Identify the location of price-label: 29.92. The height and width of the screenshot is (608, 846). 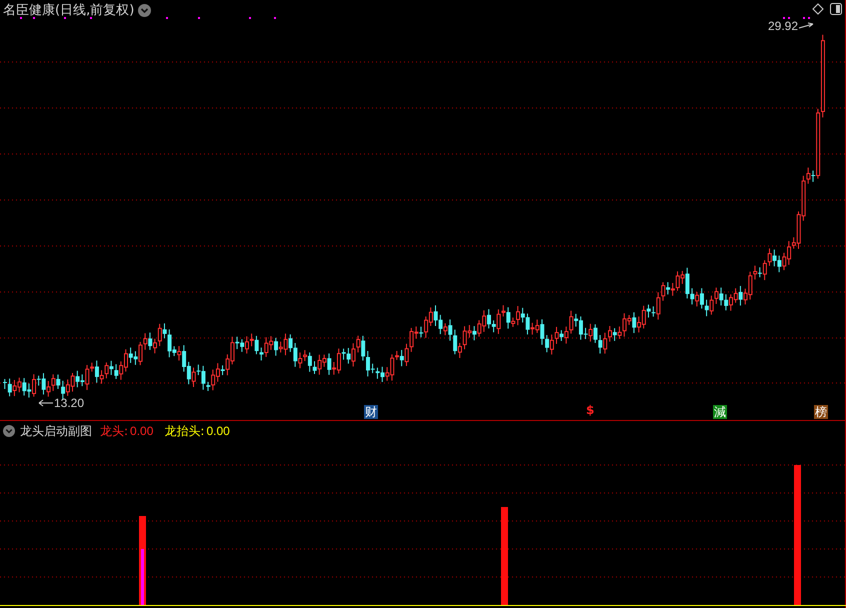
(783, 26).